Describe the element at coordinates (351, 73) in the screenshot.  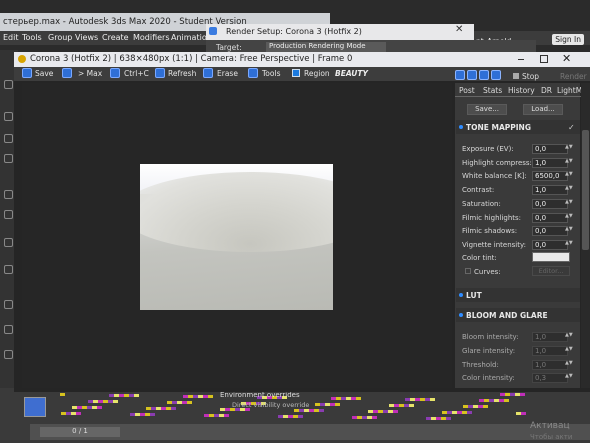
I see `render-element-beauty: BEAUTY` at that location.